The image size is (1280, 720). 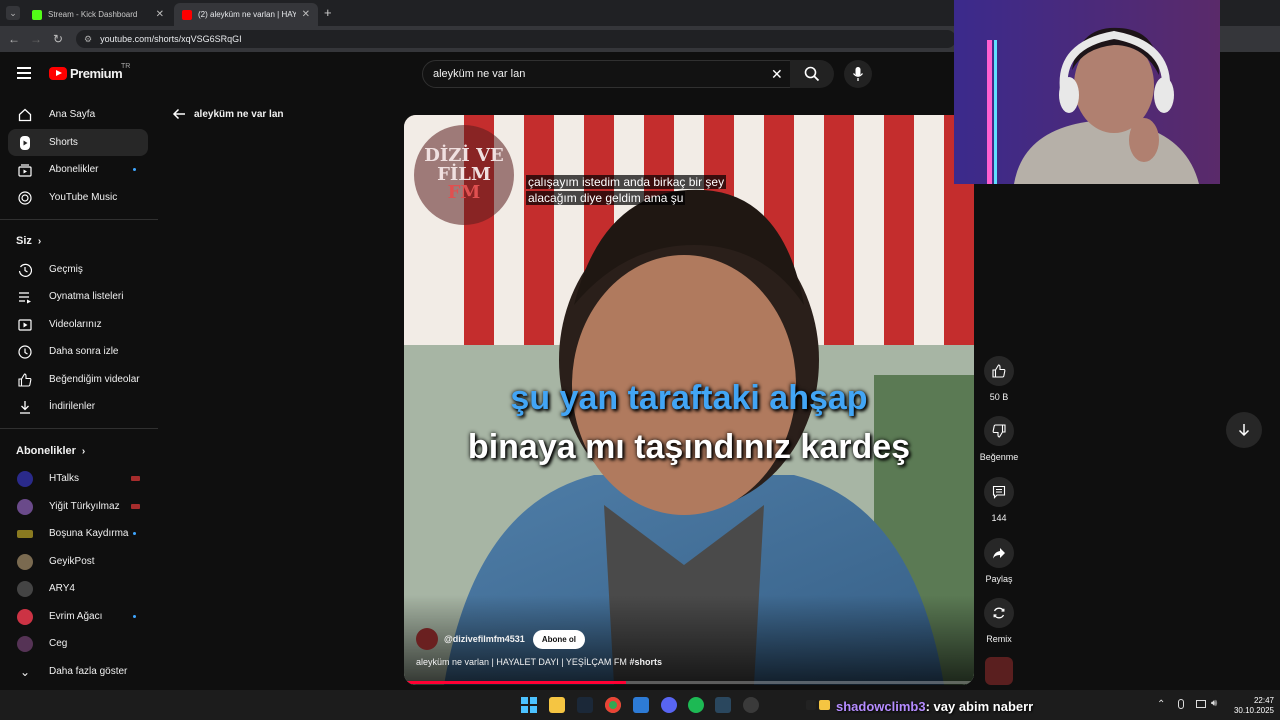 What do you see at coordinates (78, 478) in the screenshot?
I see `sidebar-sub-channel: HTalks` at bounding box center [78, 478].